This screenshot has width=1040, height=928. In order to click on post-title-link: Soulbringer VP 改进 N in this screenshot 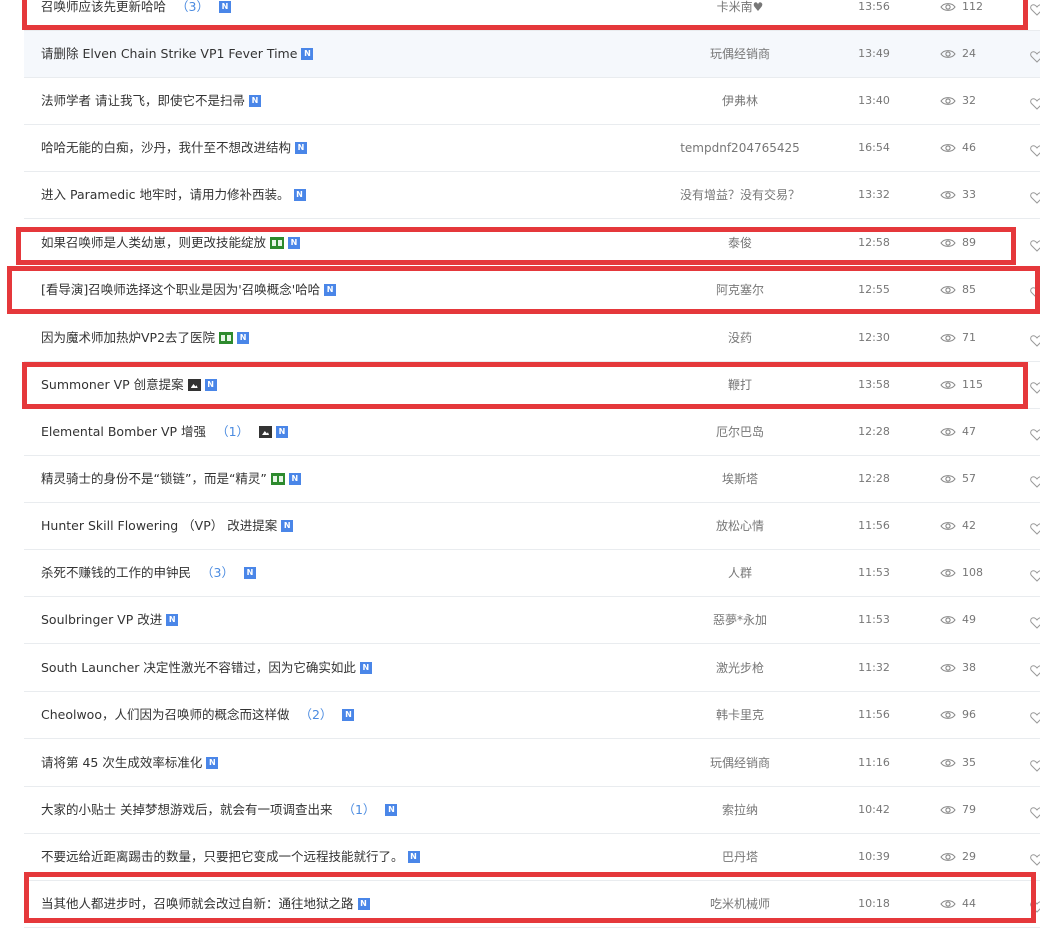, I will do `click(110, 620)`.